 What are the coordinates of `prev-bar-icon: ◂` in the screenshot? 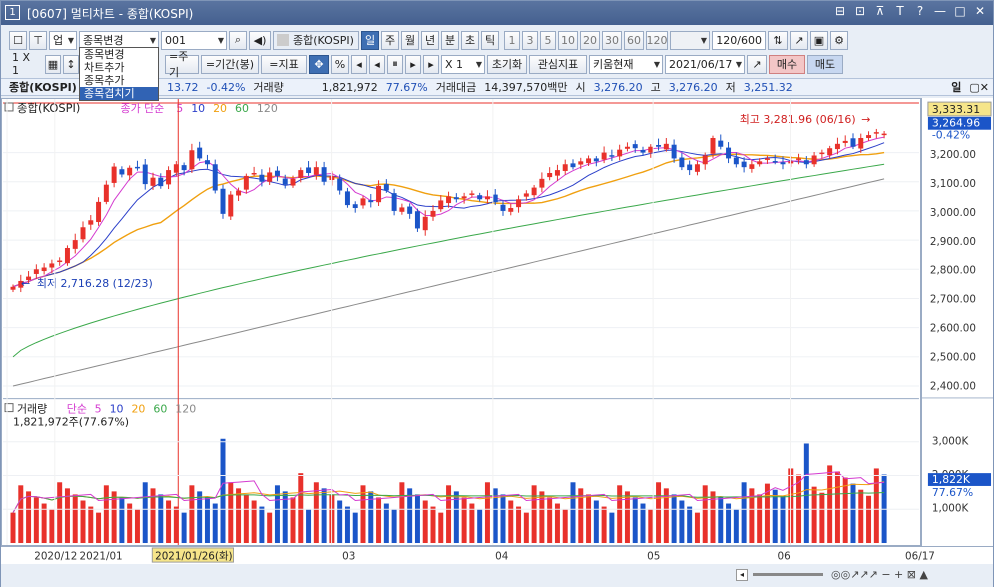 It's located at (377, 64).